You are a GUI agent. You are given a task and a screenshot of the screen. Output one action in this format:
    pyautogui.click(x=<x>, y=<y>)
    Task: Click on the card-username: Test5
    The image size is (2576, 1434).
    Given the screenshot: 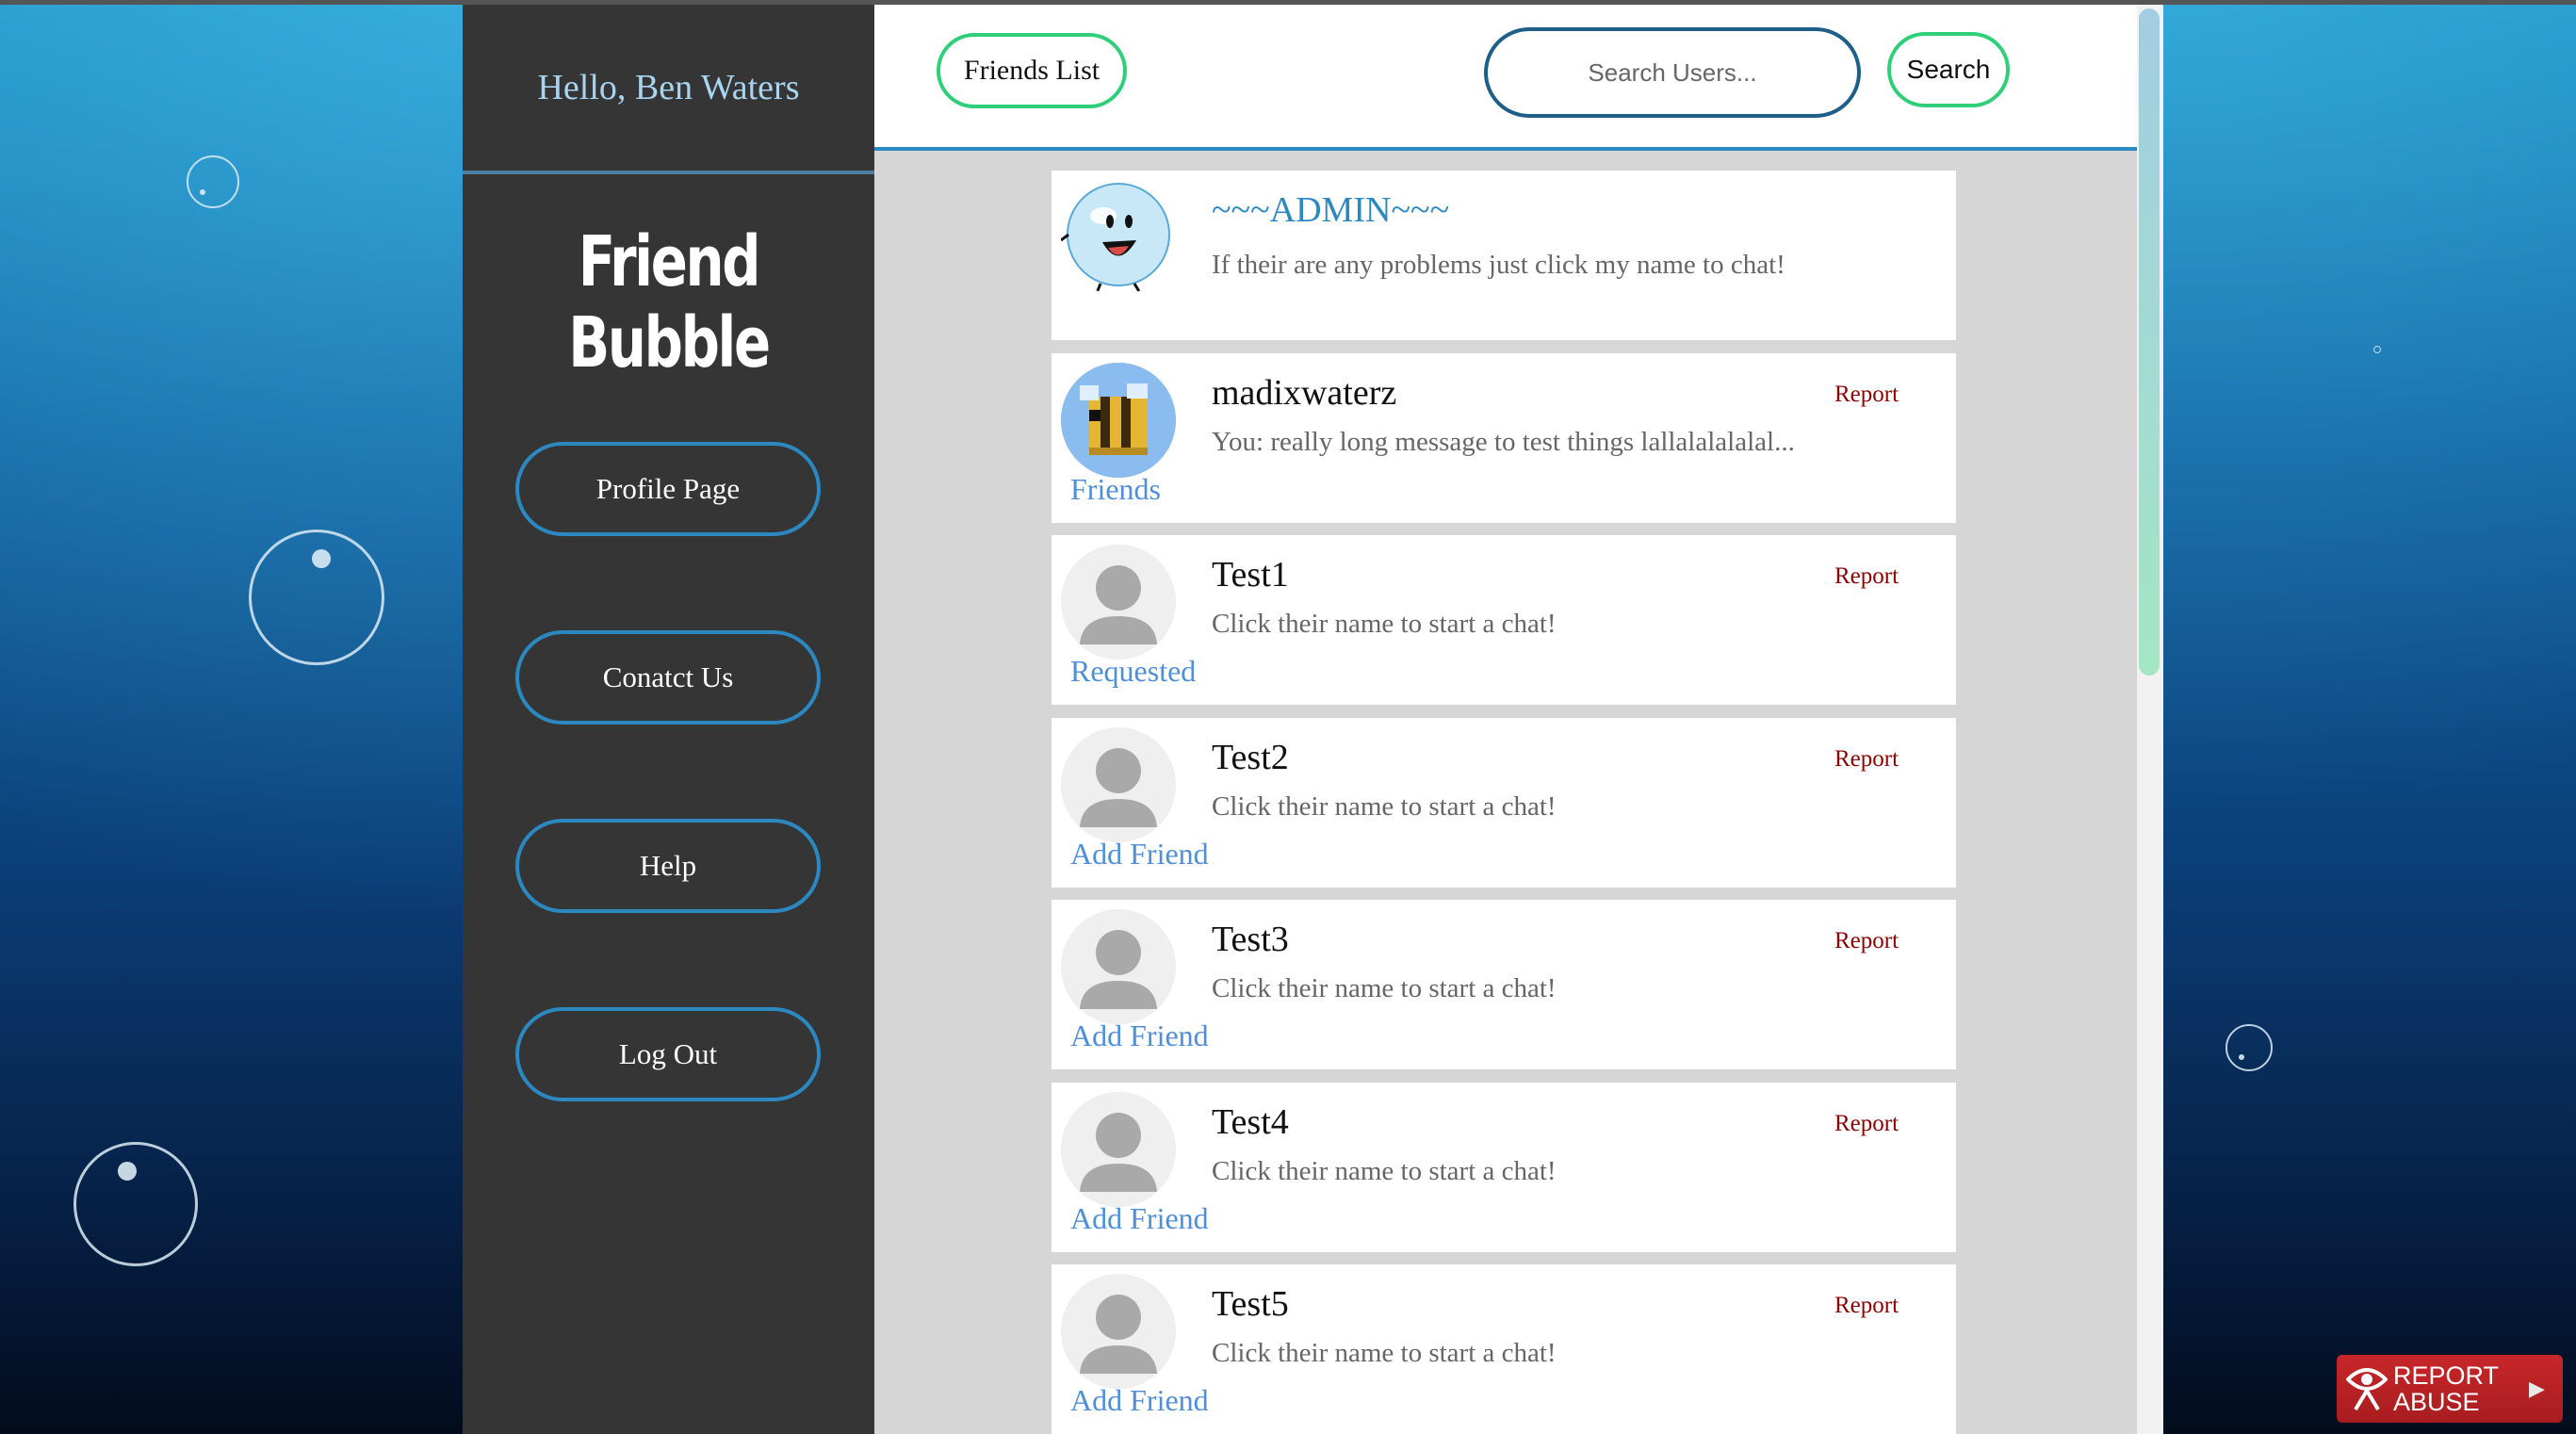 What is the action you would take?
    pyautogui.click(x=1250, y=1304)
    